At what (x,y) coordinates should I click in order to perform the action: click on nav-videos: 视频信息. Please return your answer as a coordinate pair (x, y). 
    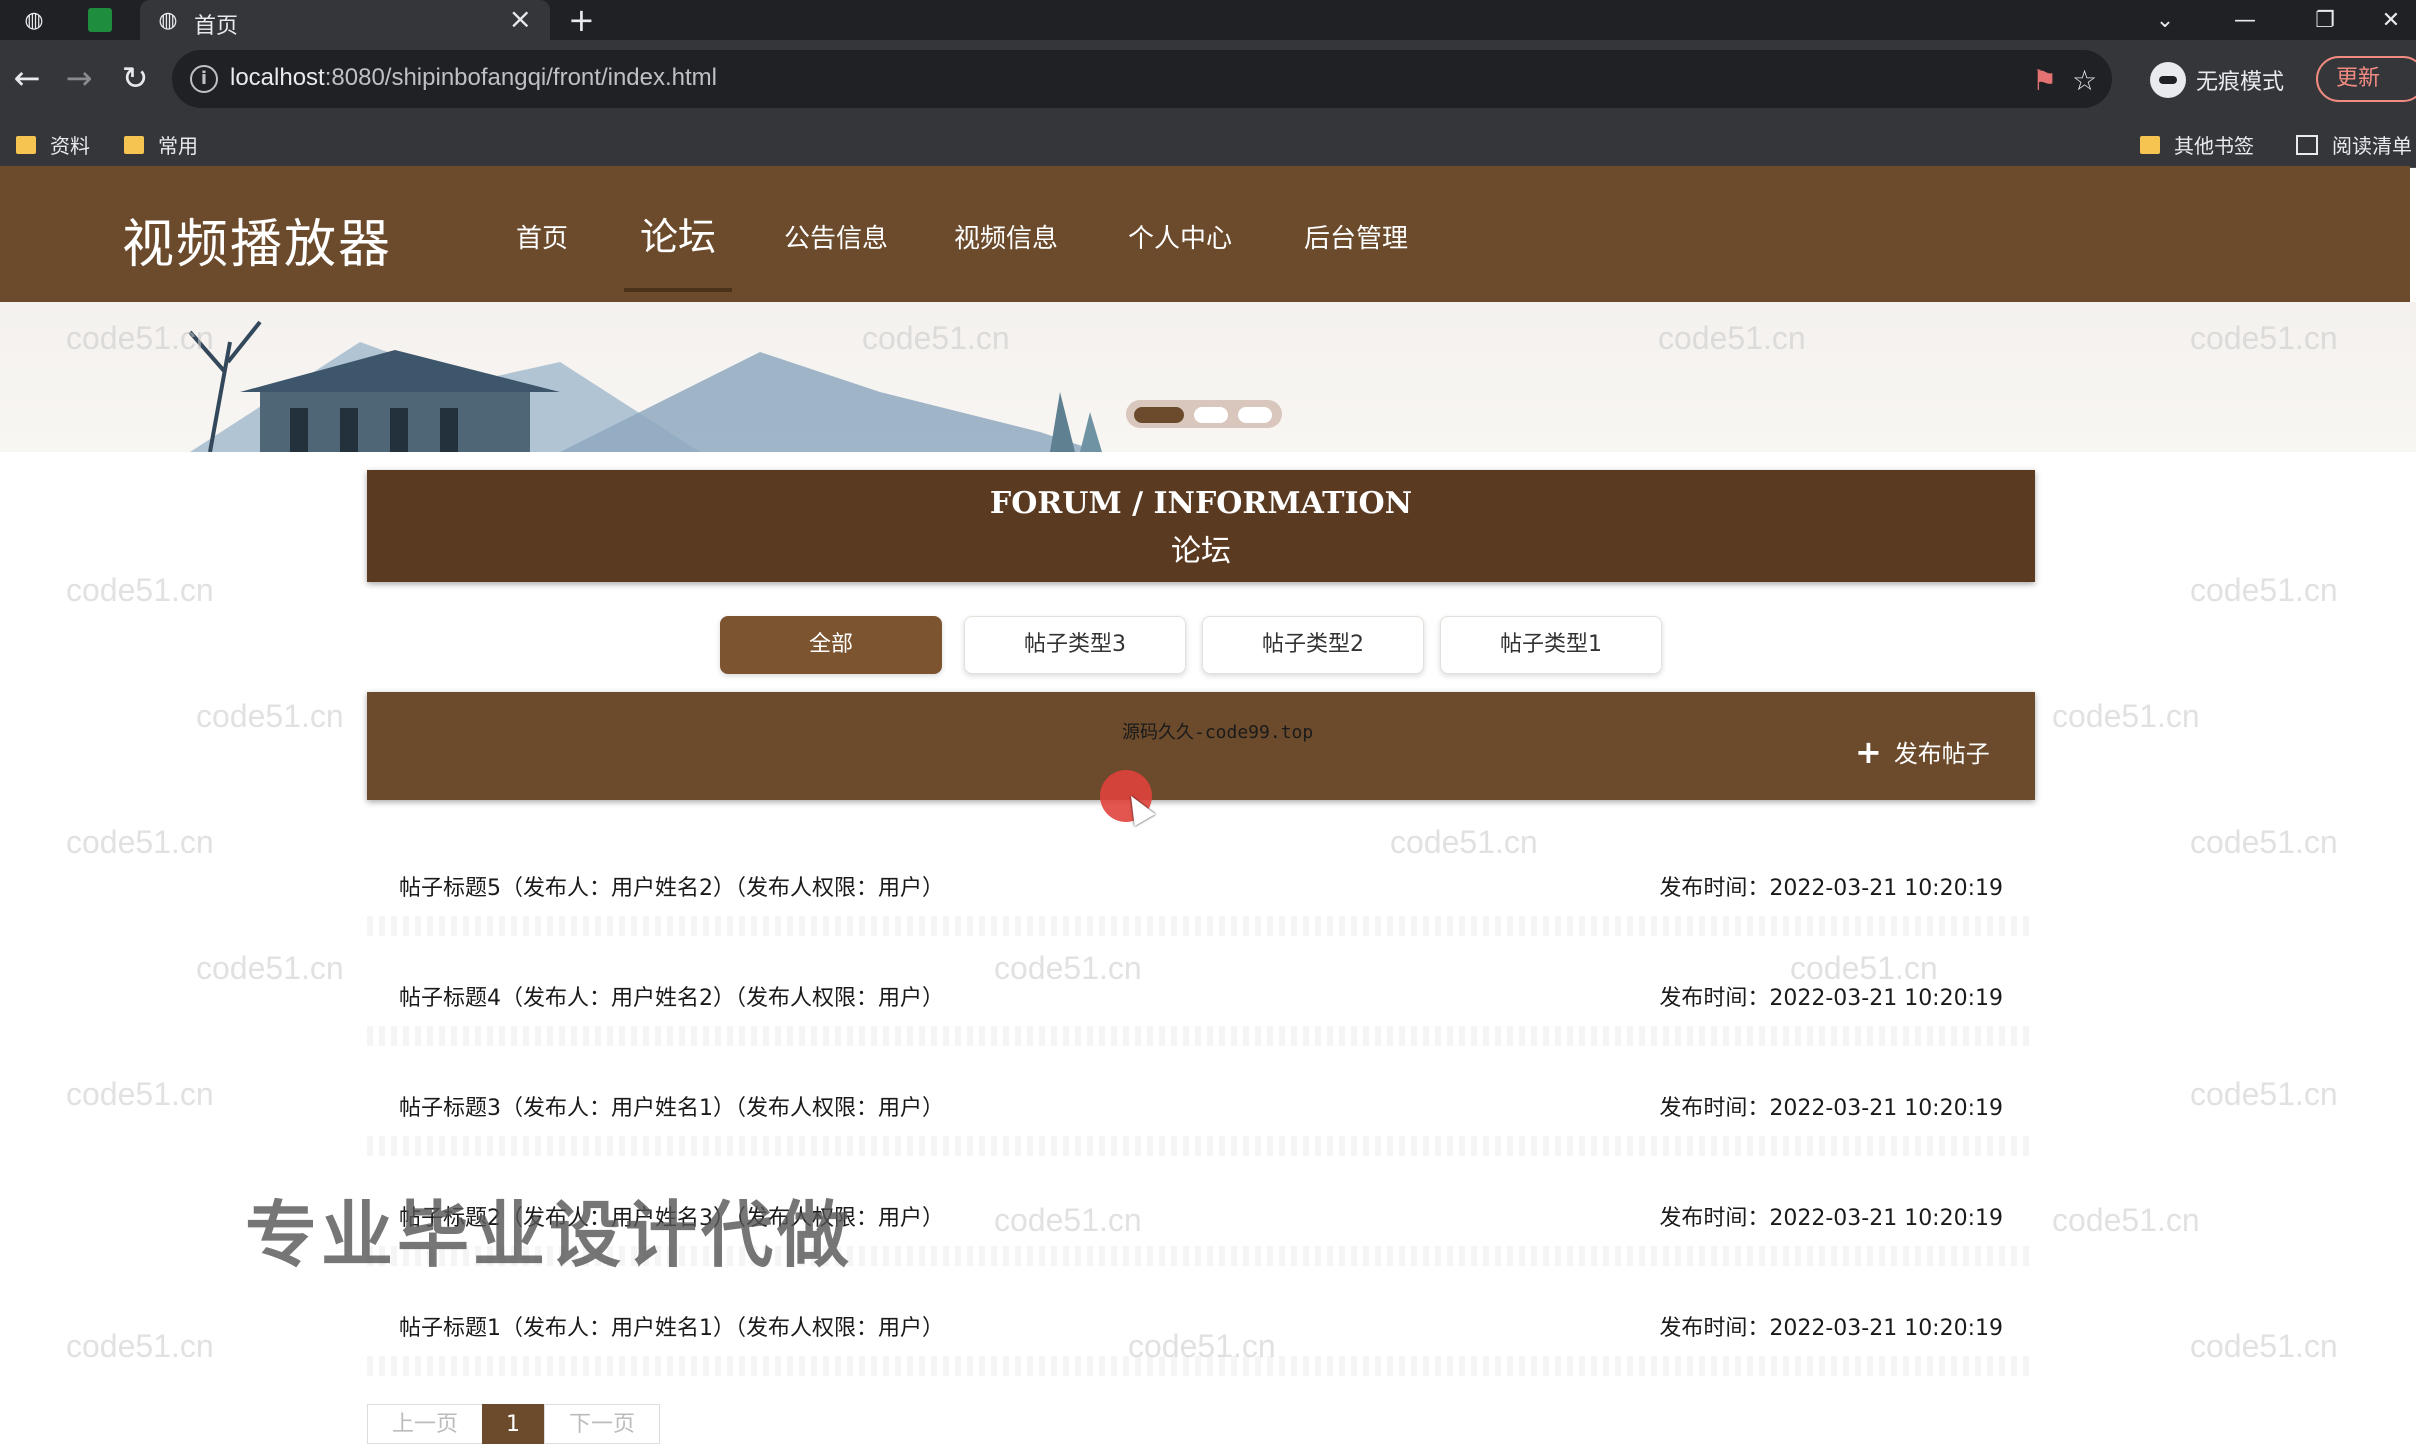
    Looking at the image, I should click on (1006, 236).